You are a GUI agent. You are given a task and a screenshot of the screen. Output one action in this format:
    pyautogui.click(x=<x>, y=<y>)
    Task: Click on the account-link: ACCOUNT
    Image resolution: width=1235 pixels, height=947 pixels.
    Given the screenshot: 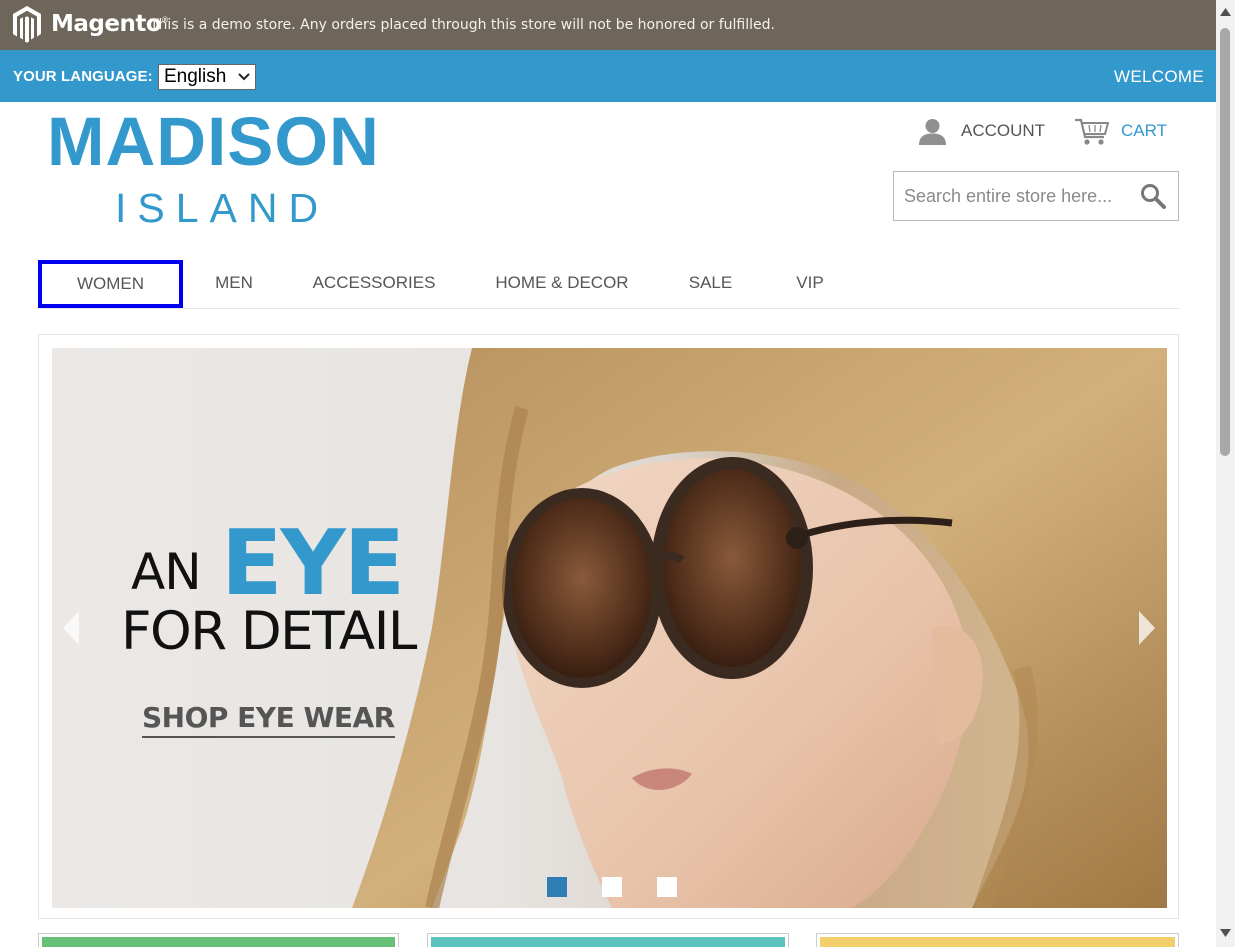 What is the action you would take?
    pyautogui.click(x=981, y=131)
    